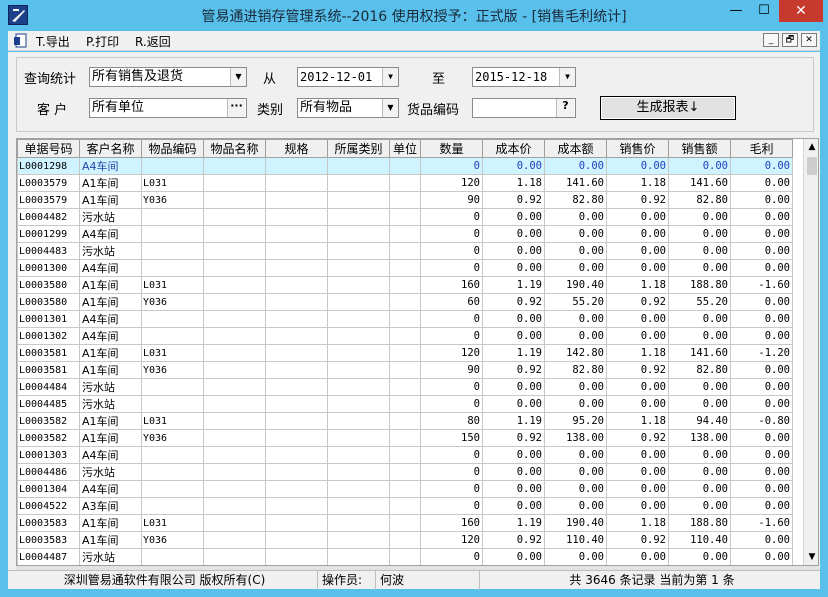 The height and width of the screenshot is (597, 828). Describe the element at coordinates (348, 108) in the screenshot. I see `category-select: 所有物品 ▼` at that location.